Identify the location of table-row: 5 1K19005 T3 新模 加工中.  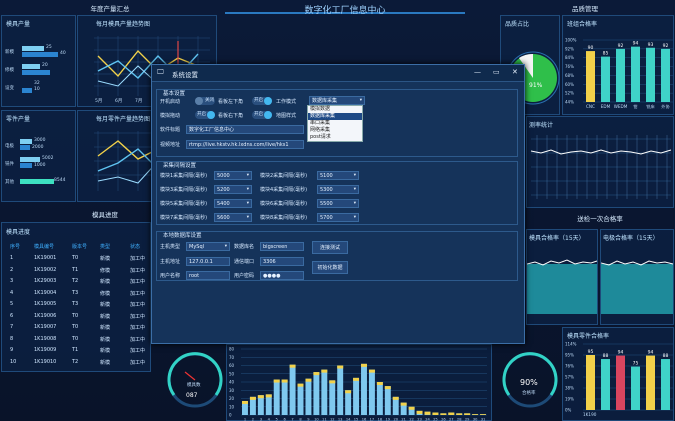
(78, 304).